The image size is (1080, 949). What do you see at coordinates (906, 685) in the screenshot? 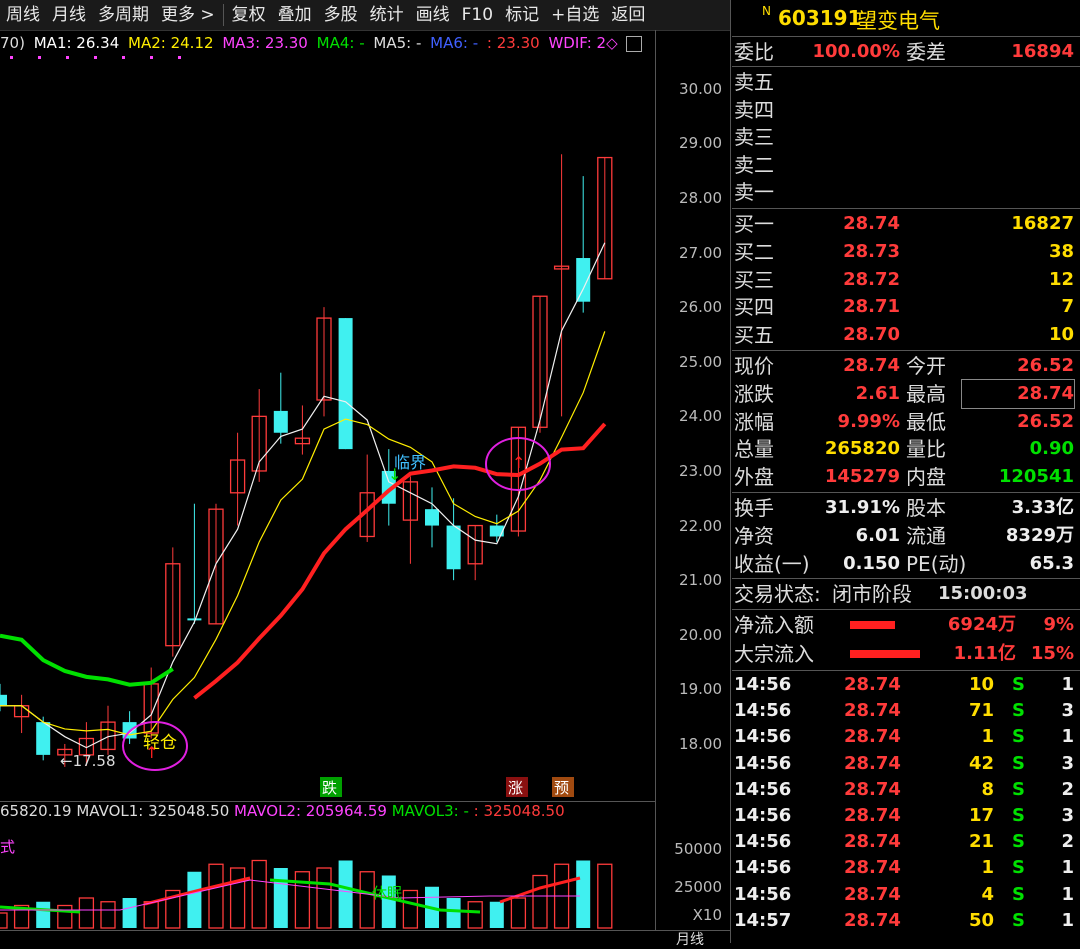
I see `trade-row: 14:56 28.74 10 S 1` at bounding box center [906, 685].